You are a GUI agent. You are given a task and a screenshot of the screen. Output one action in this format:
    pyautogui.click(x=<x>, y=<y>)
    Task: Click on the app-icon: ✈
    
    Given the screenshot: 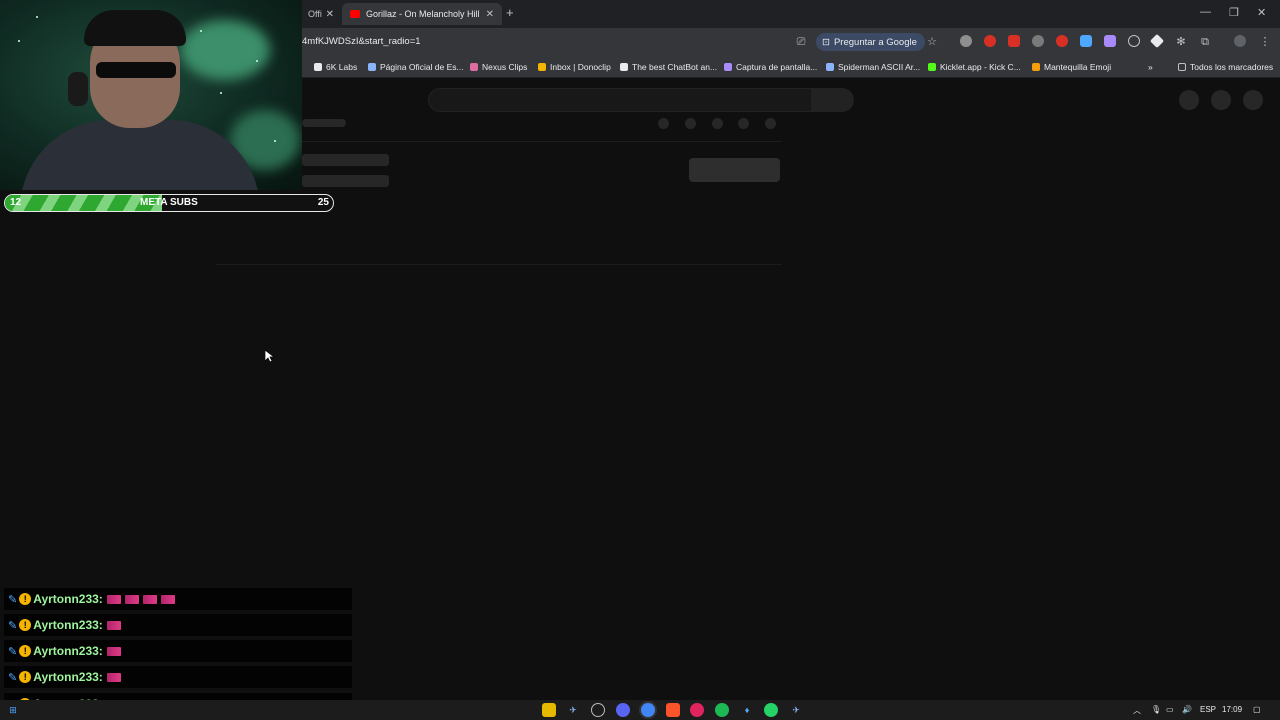 What is the action you would take?
    pyautogui.click(x=573, y=710)
    